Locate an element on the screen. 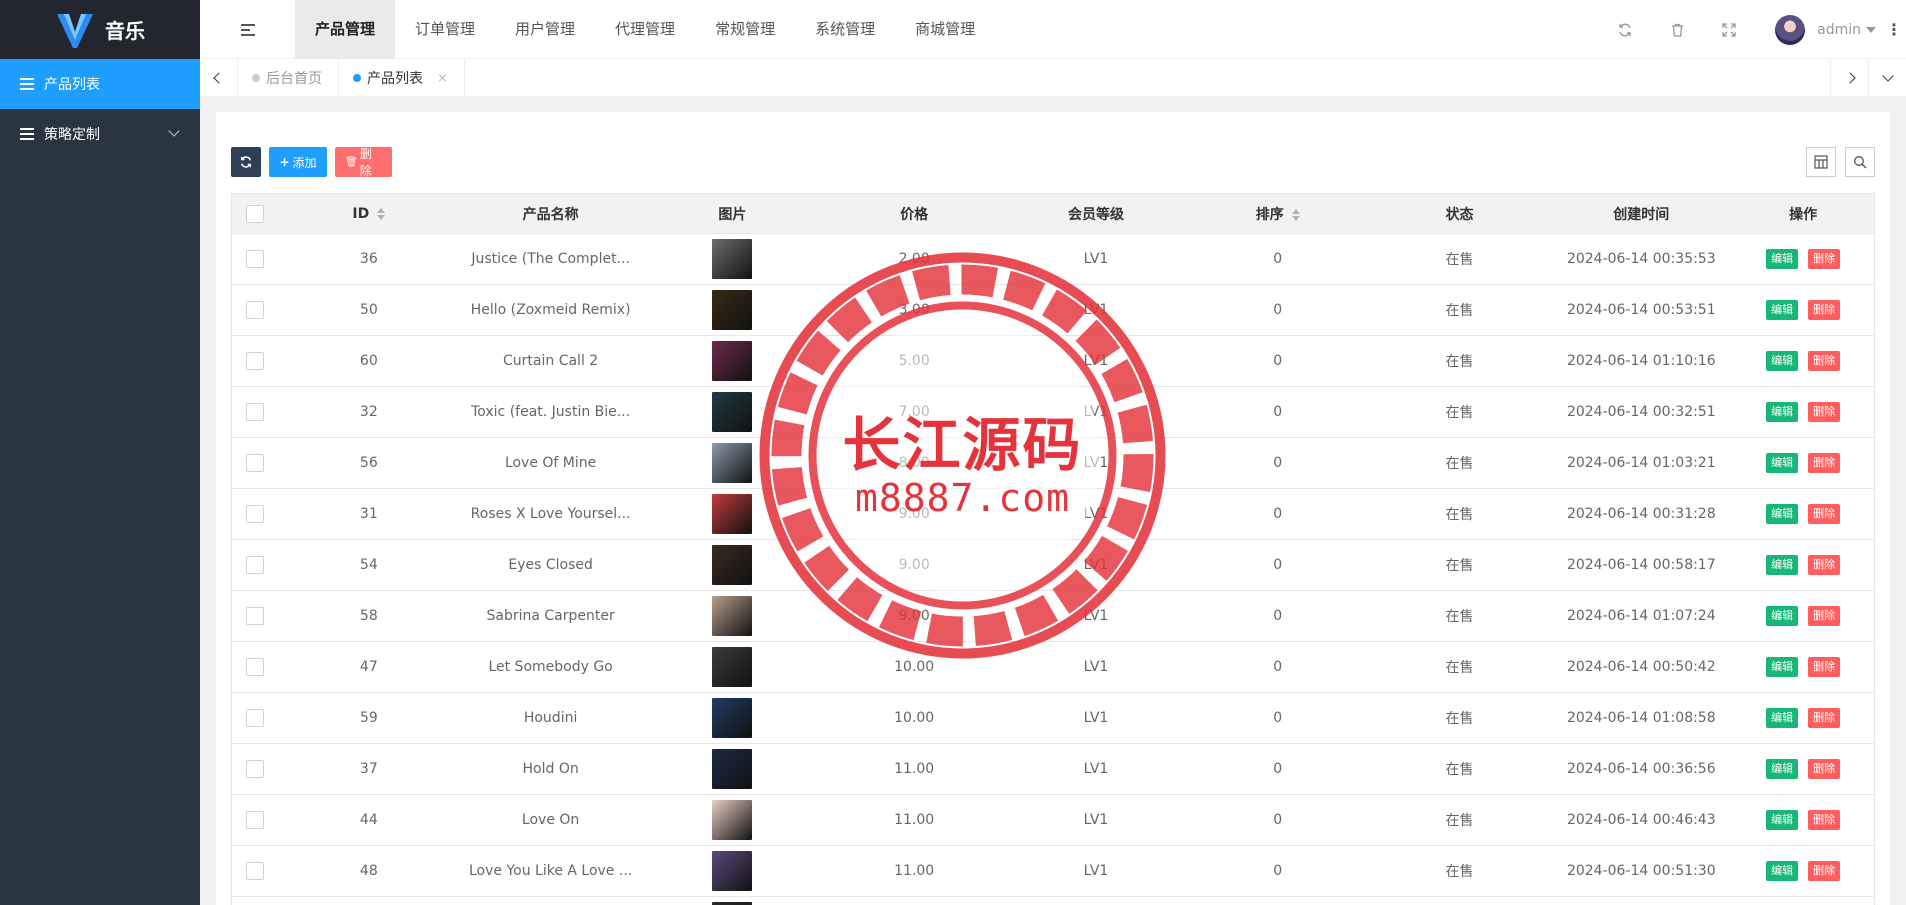 The height and width of the screenshot is (905, 1906). nav-agent-management: 代理管理 is located at coordinates (645, 29).